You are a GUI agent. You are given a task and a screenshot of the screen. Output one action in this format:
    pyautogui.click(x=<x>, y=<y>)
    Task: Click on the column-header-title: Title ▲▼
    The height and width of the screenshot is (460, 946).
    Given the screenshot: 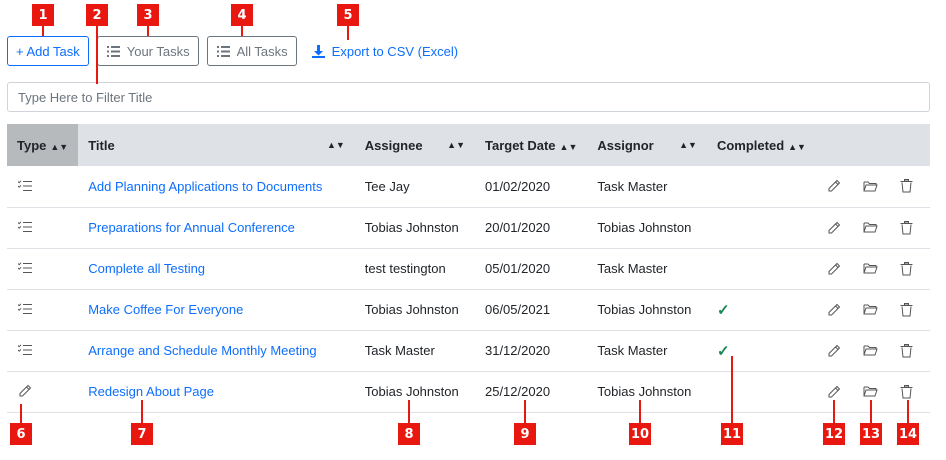 What is the action you would take?
    pyautogui.click(x=216, y=145)
    